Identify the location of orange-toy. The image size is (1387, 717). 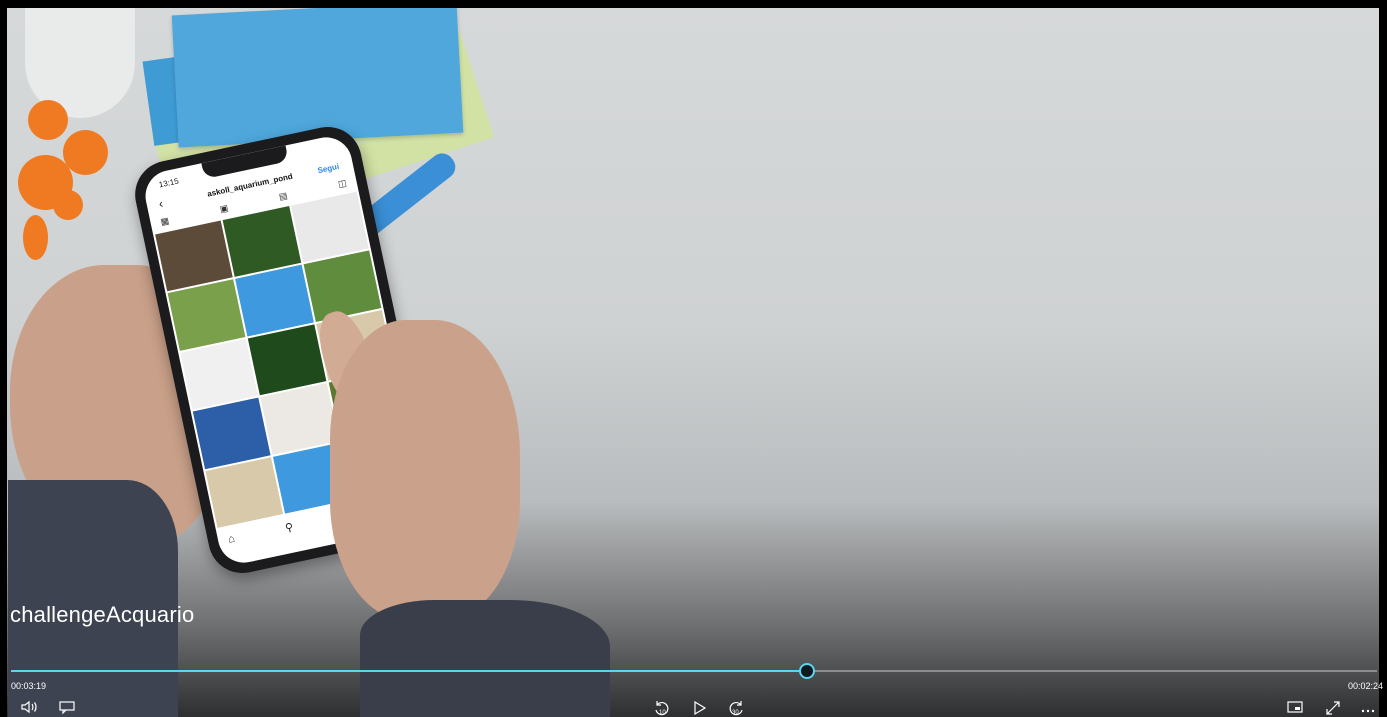
(65, 180).